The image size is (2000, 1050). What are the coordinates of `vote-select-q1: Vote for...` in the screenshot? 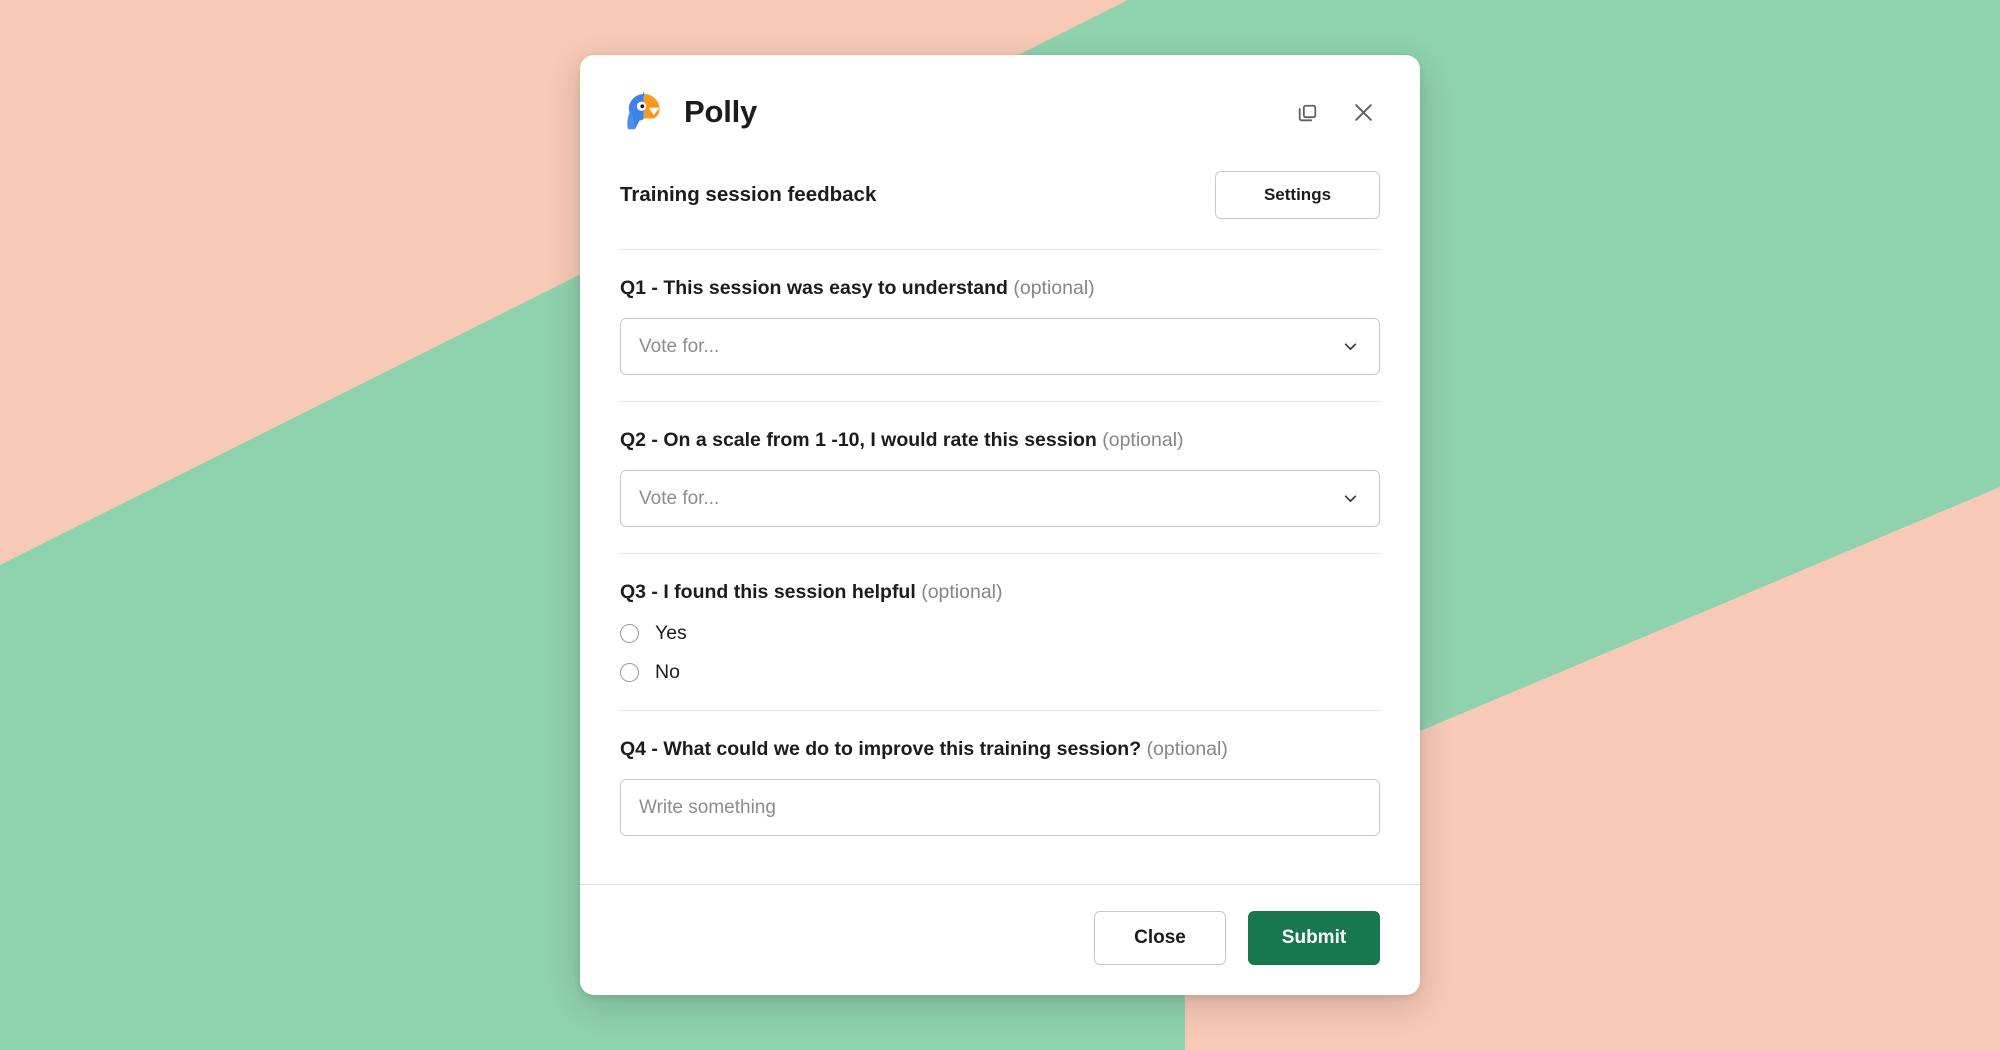 It's located at (1000, 346).